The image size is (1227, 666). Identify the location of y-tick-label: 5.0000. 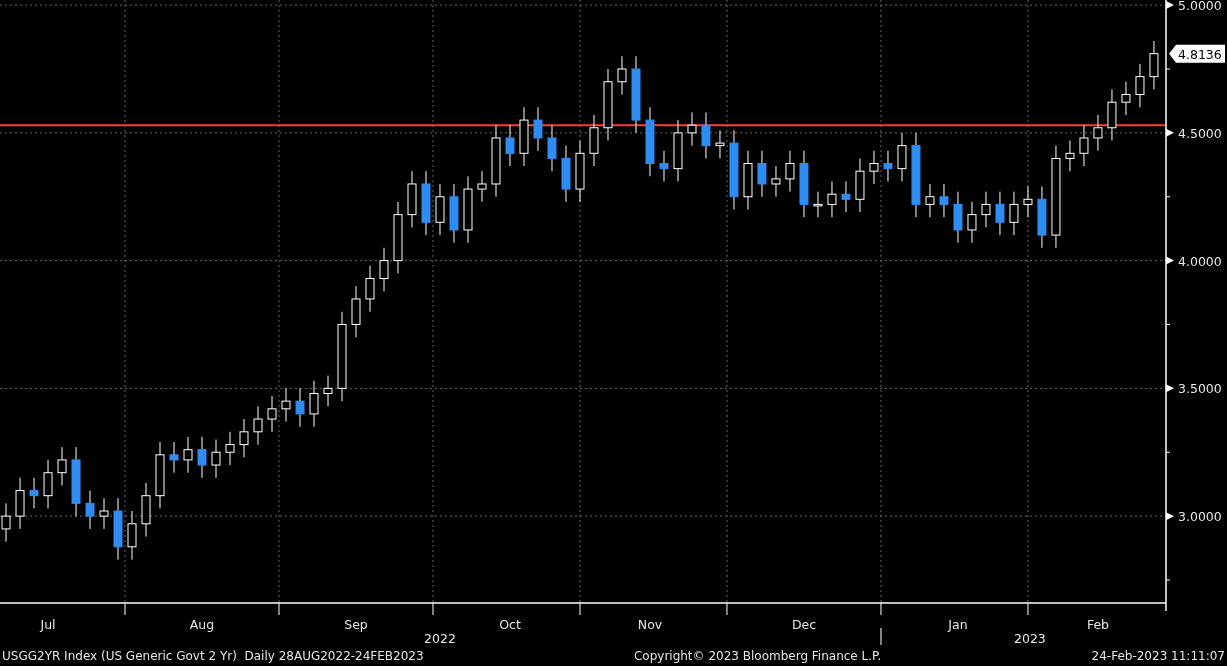
(1200, 7).